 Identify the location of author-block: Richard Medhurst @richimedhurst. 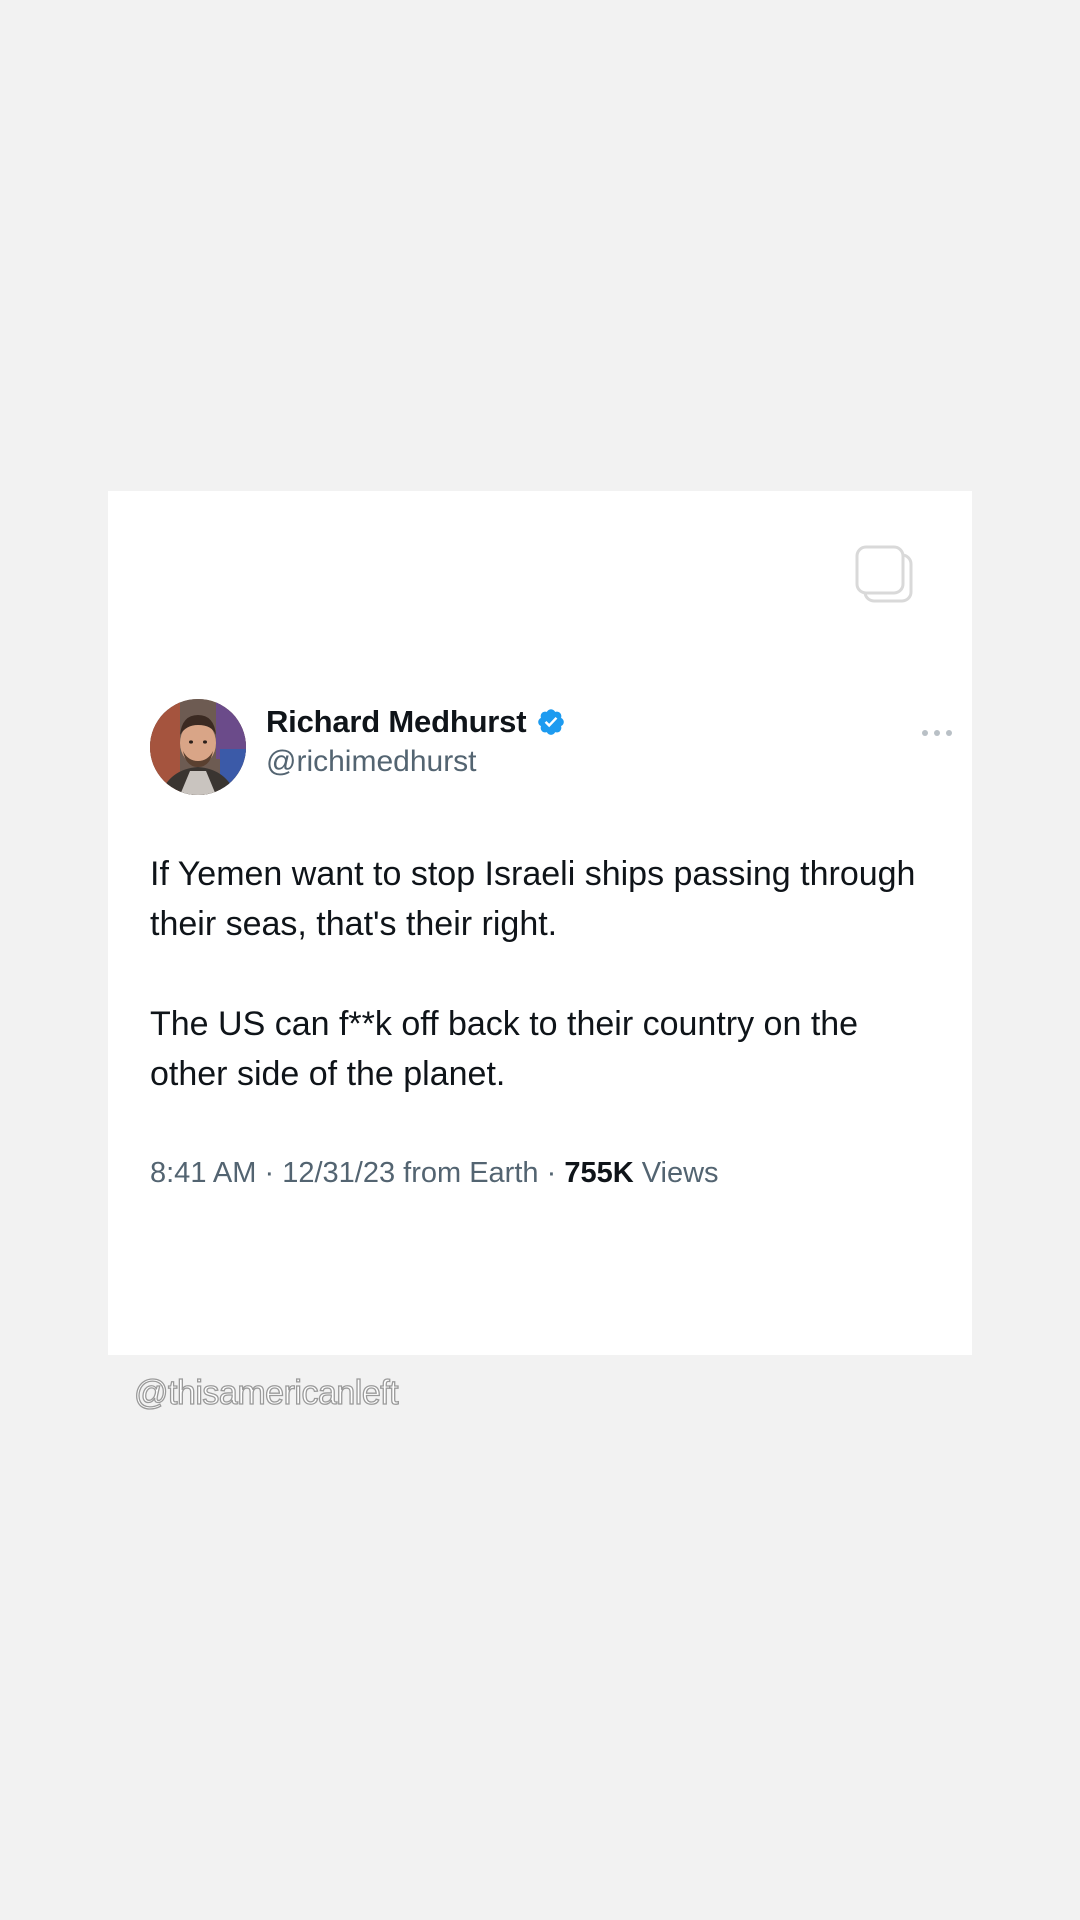
(416, 741).